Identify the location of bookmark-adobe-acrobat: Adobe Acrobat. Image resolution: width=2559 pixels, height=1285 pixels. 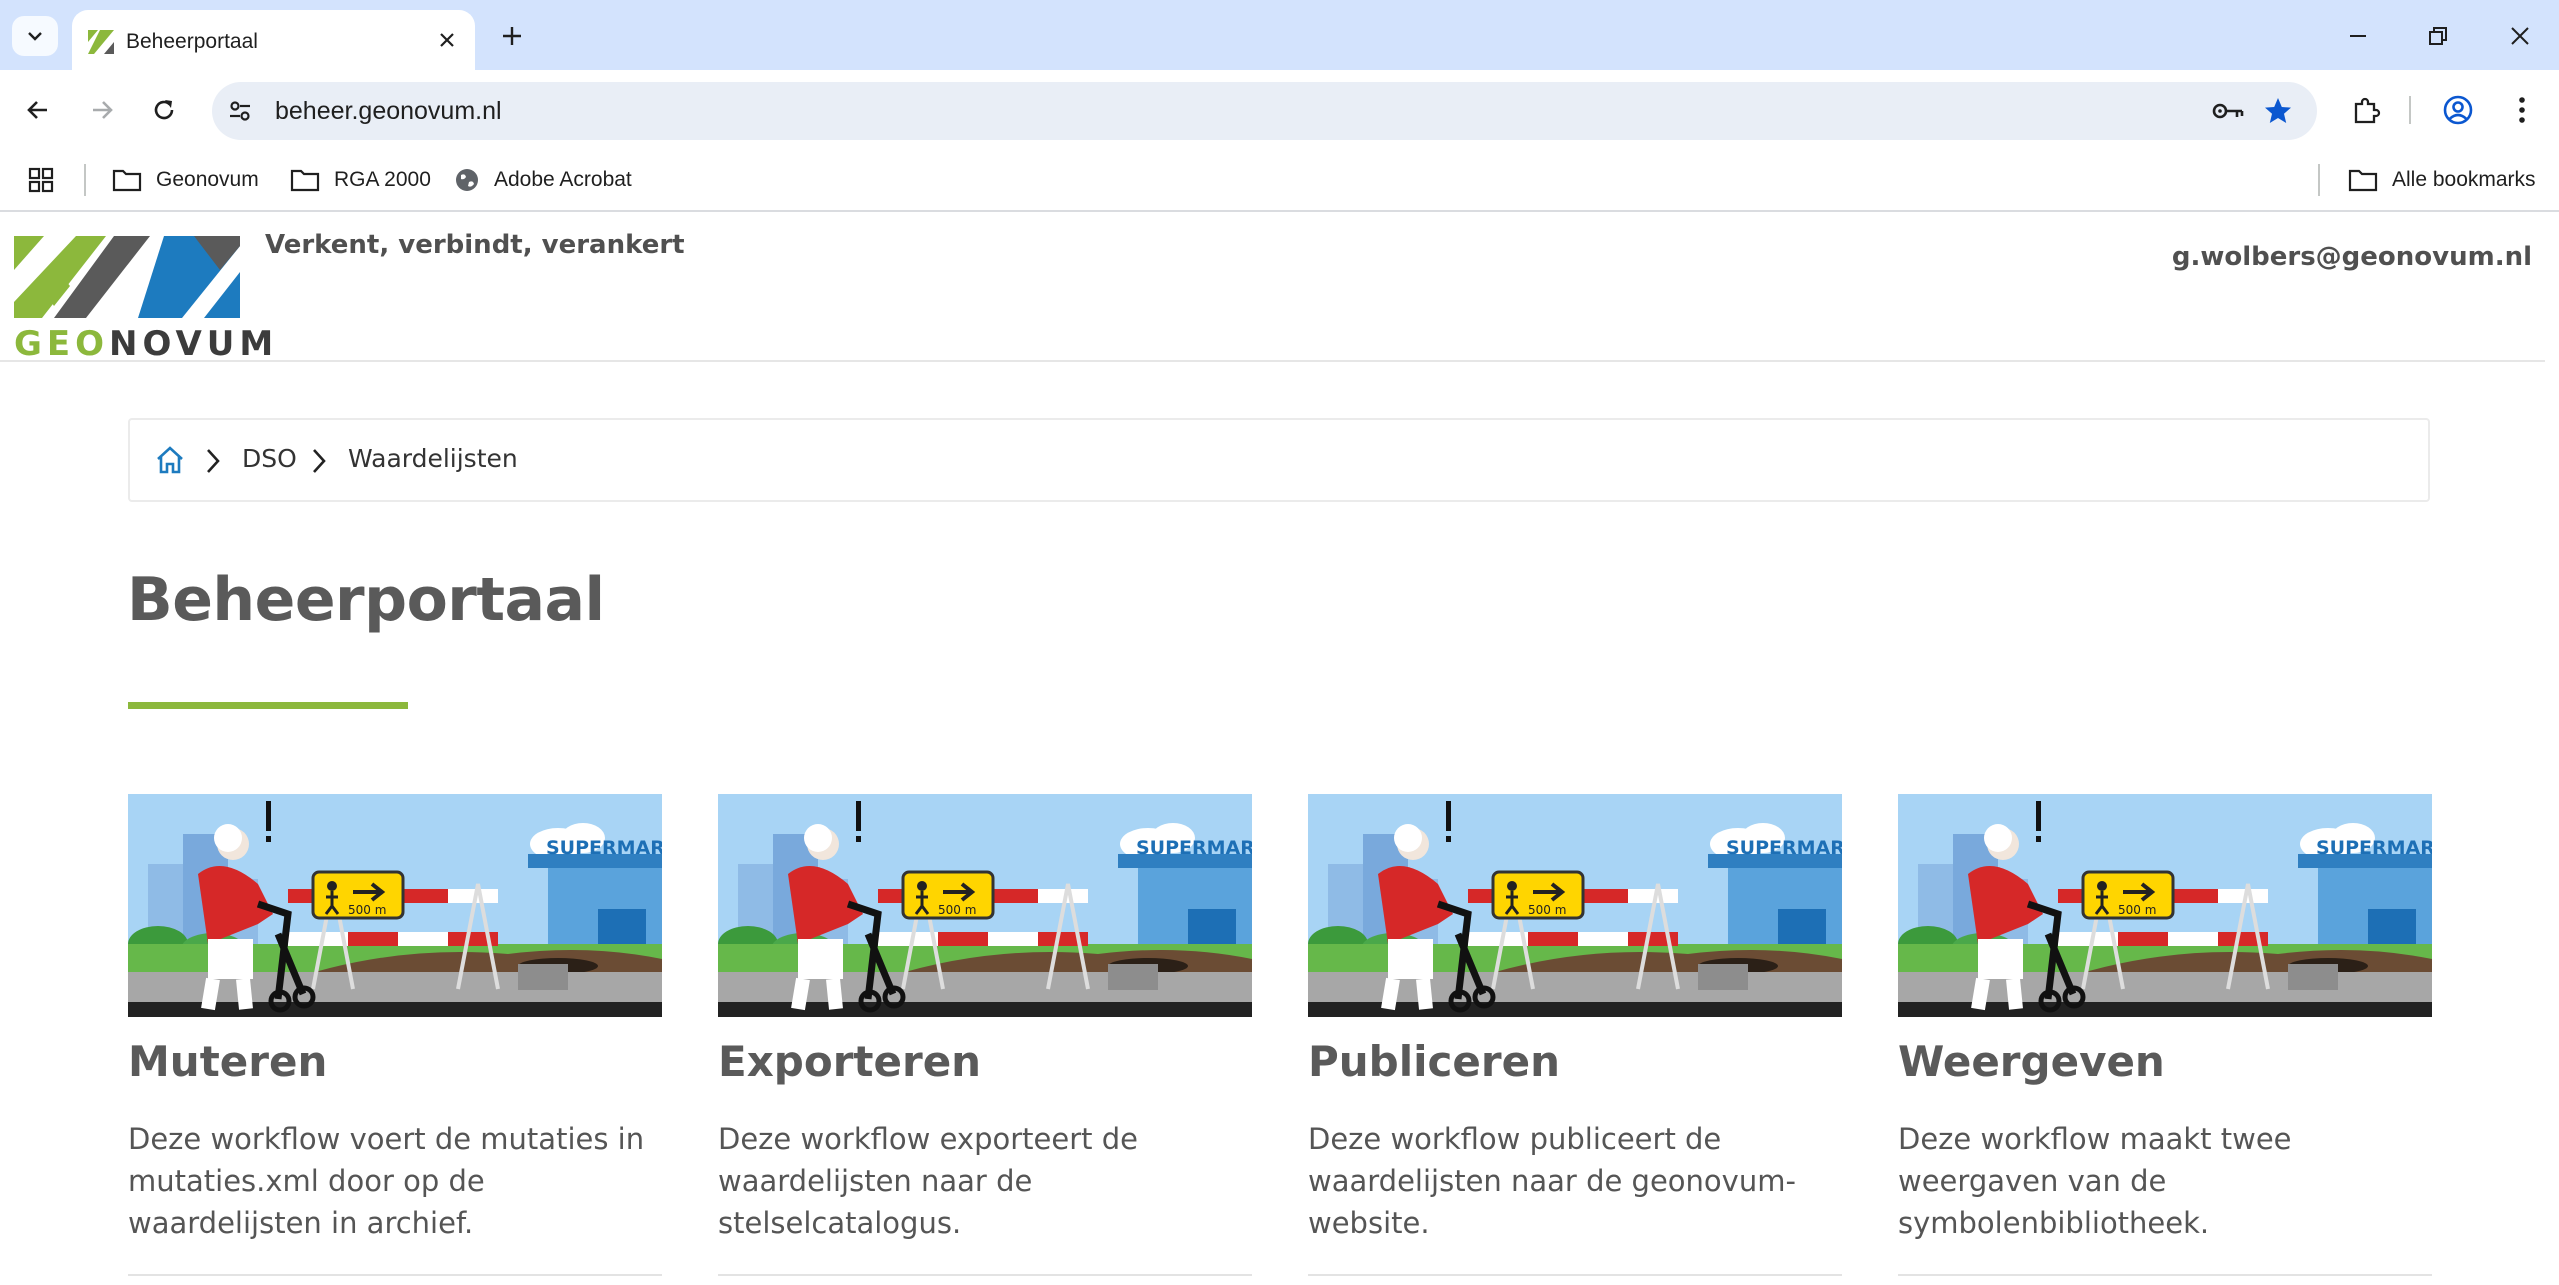
(543, 180).